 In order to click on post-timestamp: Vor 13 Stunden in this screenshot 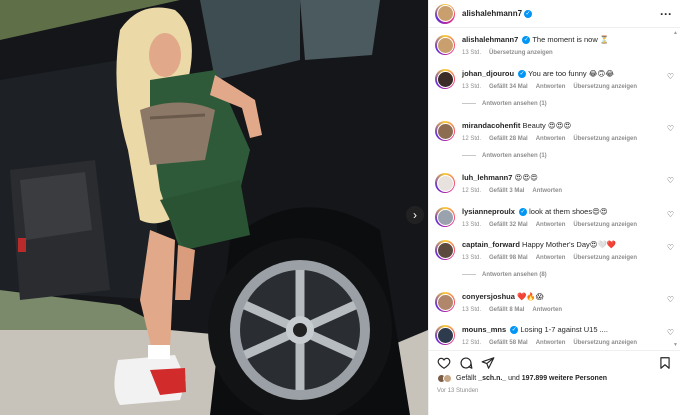, I will do `click(458, 391)`.